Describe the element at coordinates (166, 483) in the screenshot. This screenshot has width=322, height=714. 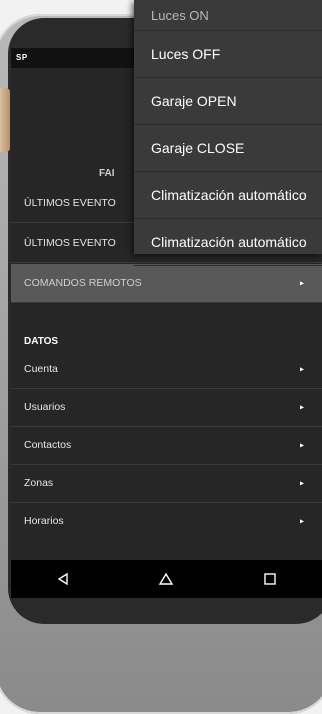
I see `list-item-zonas: Zonas ▸` at that location.